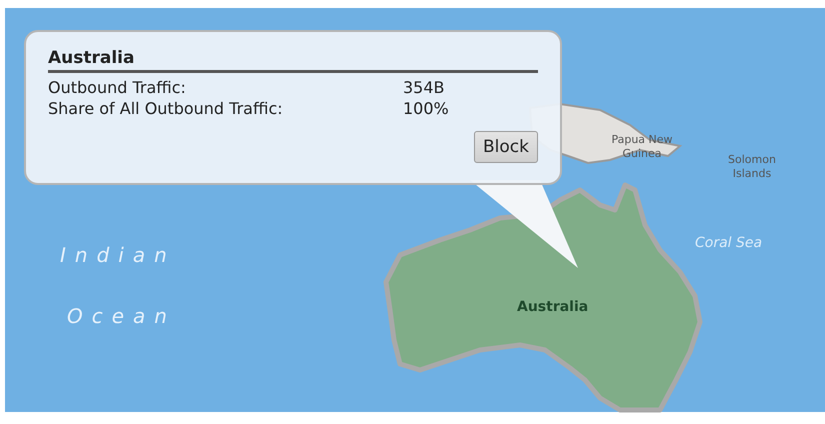 The image size is (825, 424). Describe the element at coordinates (117, 87) in the screenshot. I see `row-label: Outbound Traffic:` at that location.